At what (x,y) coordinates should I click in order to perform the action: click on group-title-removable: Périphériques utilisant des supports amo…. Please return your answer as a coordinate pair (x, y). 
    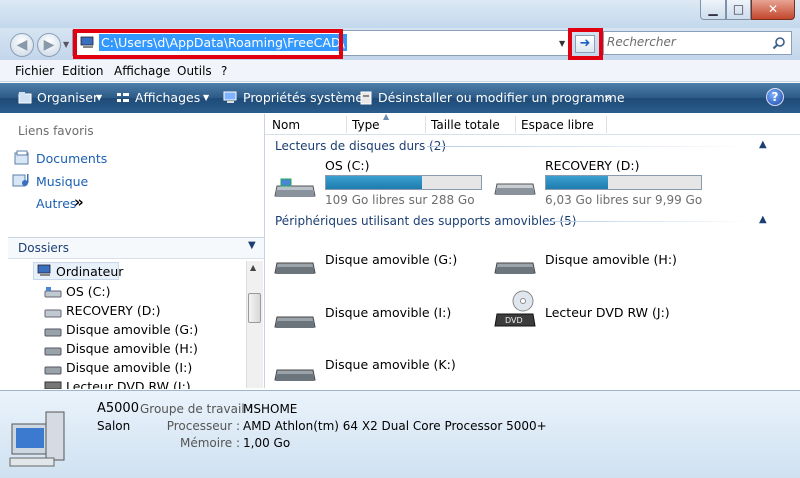
    Looking at the image, I should click on (425, 221).